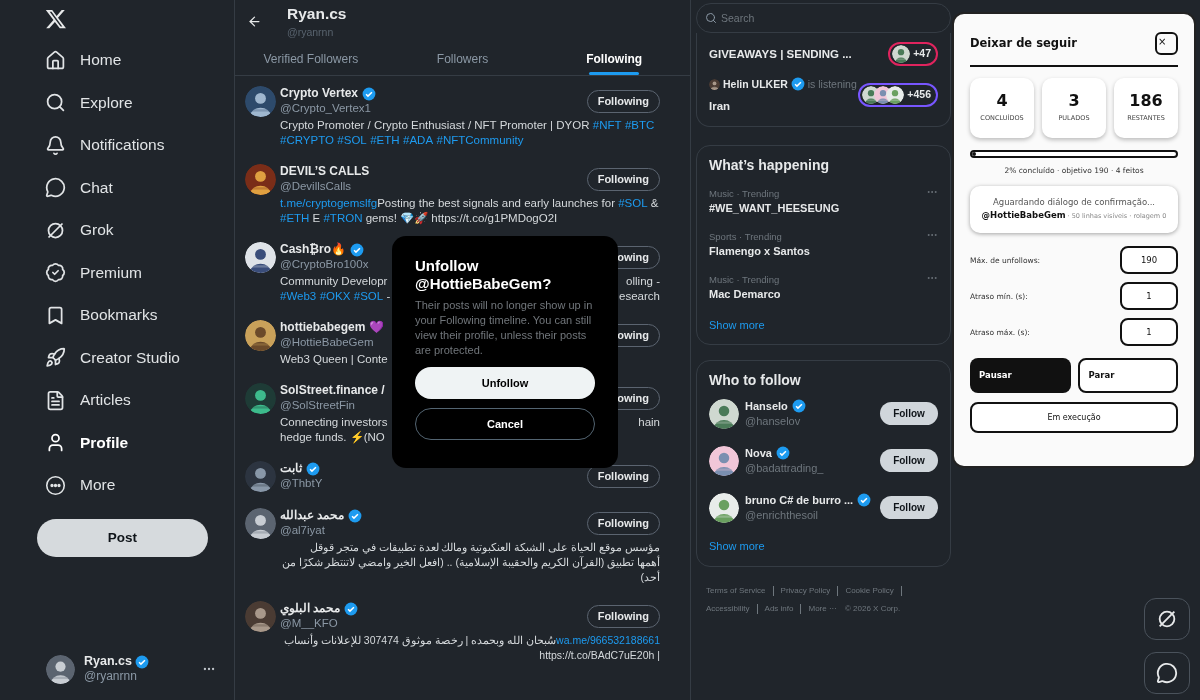 The height and width of the screenshot is (700, 1200). What do you see at coordinates (117, 230) in the screenshot?
I see `nav-item: Grok` at bounding box center [117, 230].